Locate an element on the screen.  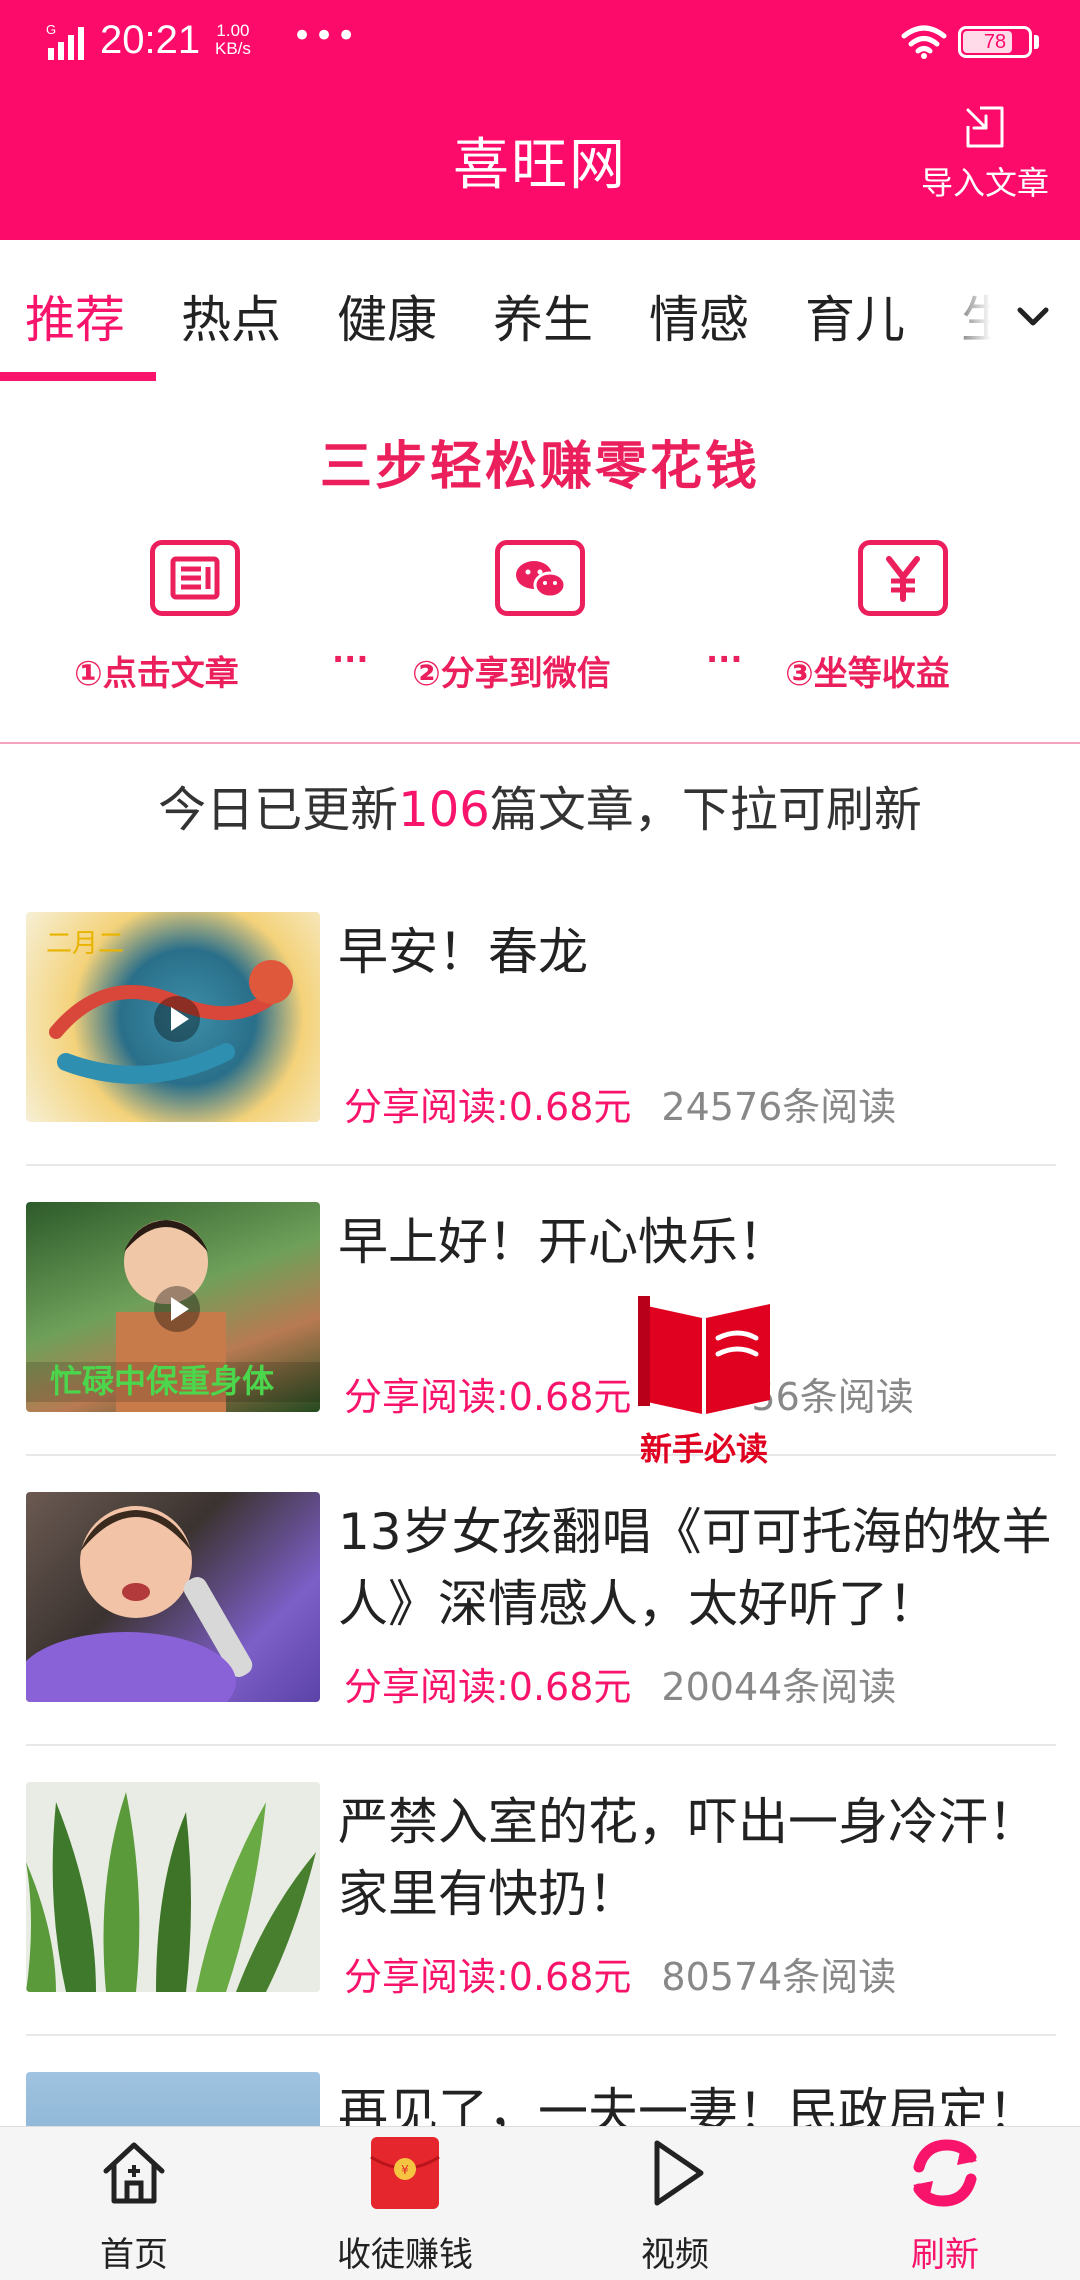
svg-text: 二月二 is located at coordinates (85, 944).